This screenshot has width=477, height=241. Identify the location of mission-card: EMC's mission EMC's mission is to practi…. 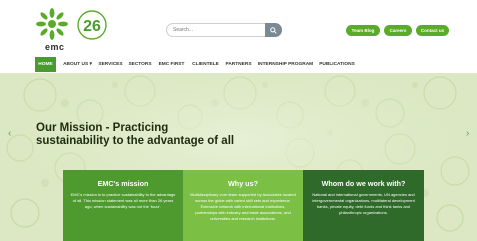
(123, 205).